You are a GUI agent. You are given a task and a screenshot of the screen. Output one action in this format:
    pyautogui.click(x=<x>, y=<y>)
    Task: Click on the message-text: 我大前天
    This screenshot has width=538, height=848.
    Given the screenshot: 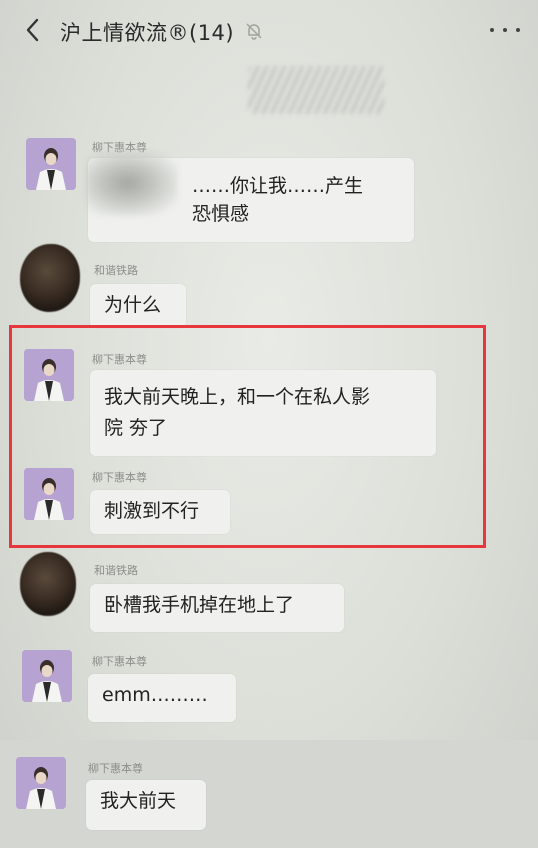 What is the action you would take?
    pyautogui.click(x=138, y=801)
    